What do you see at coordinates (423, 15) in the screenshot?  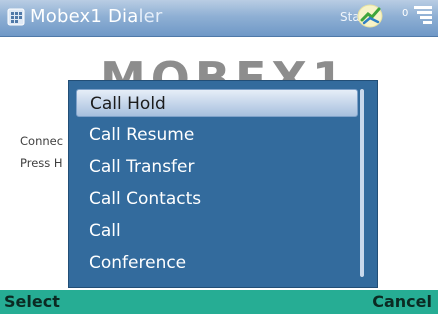 I see `battery-icon` at bounding box center [423, 15].